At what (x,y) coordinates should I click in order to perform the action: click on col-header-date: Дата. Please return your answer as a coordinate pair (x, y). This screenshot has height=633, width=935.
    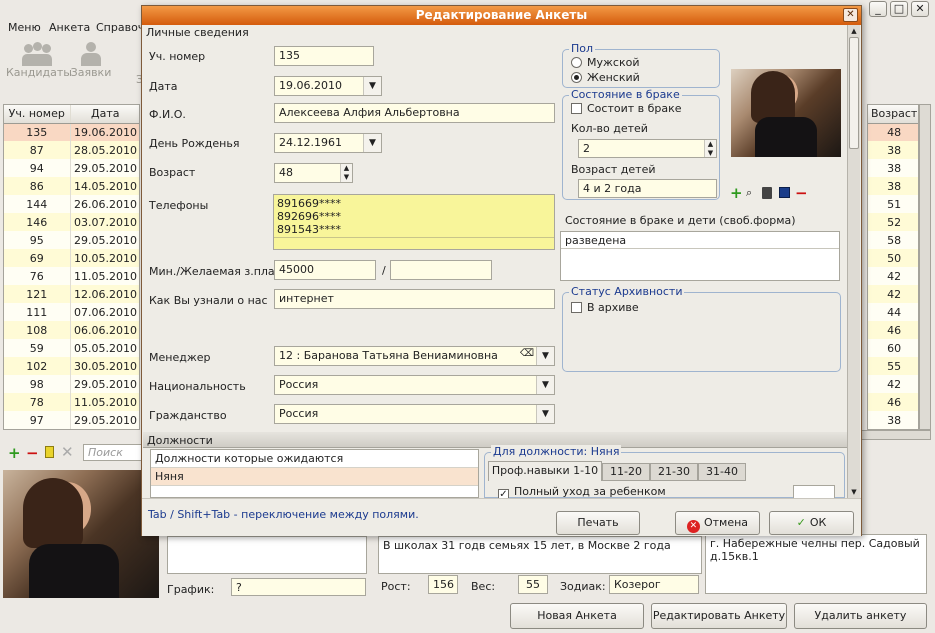
    Looking at the image, I should click on (104, 114).